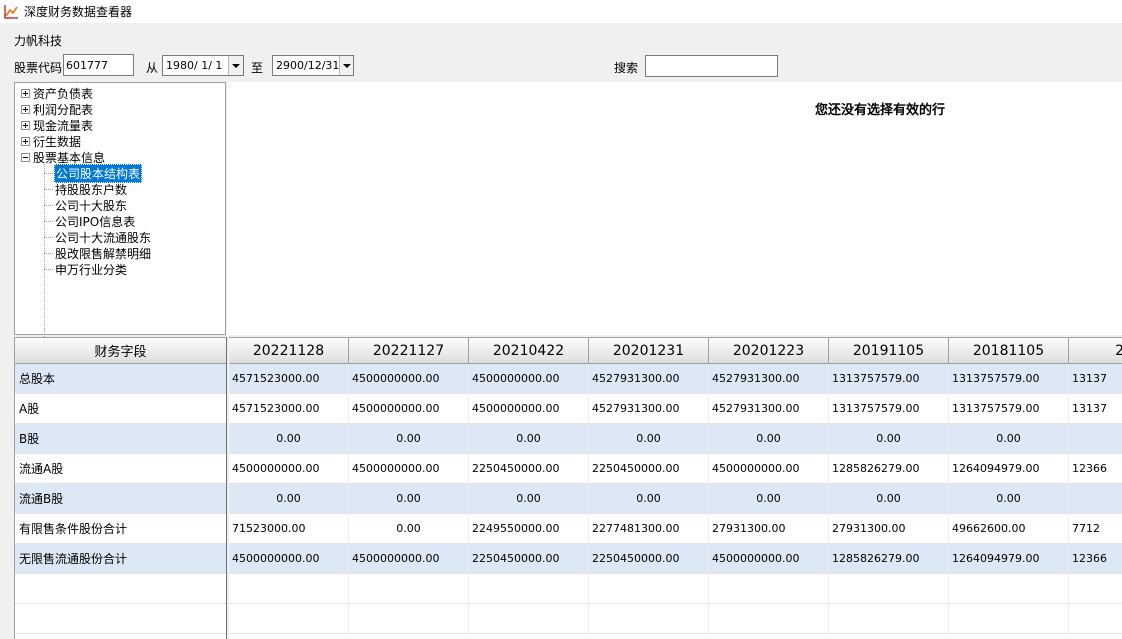  Describe the element at coordinates (120, 559) in the screenshot. I see `field-row: 无限售流通股份合计` at that location.